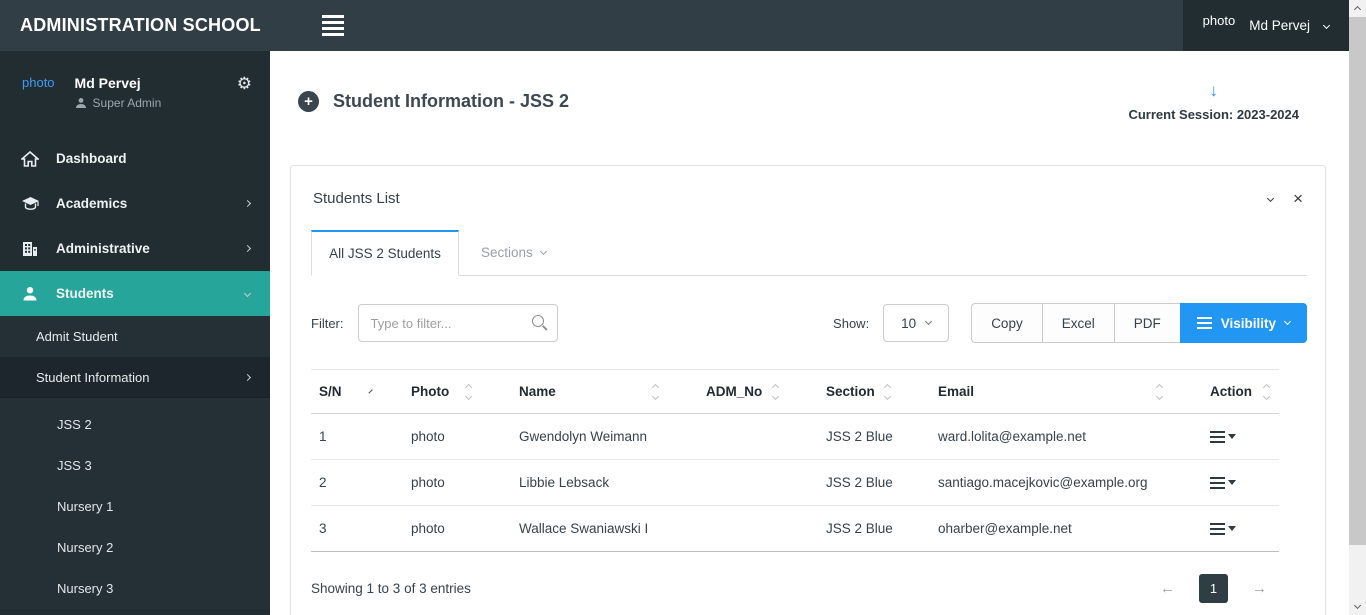  What do you see at coordinates (30, 249) in the screenshot?
I see `building-icon` at bounding box center [30, 249].